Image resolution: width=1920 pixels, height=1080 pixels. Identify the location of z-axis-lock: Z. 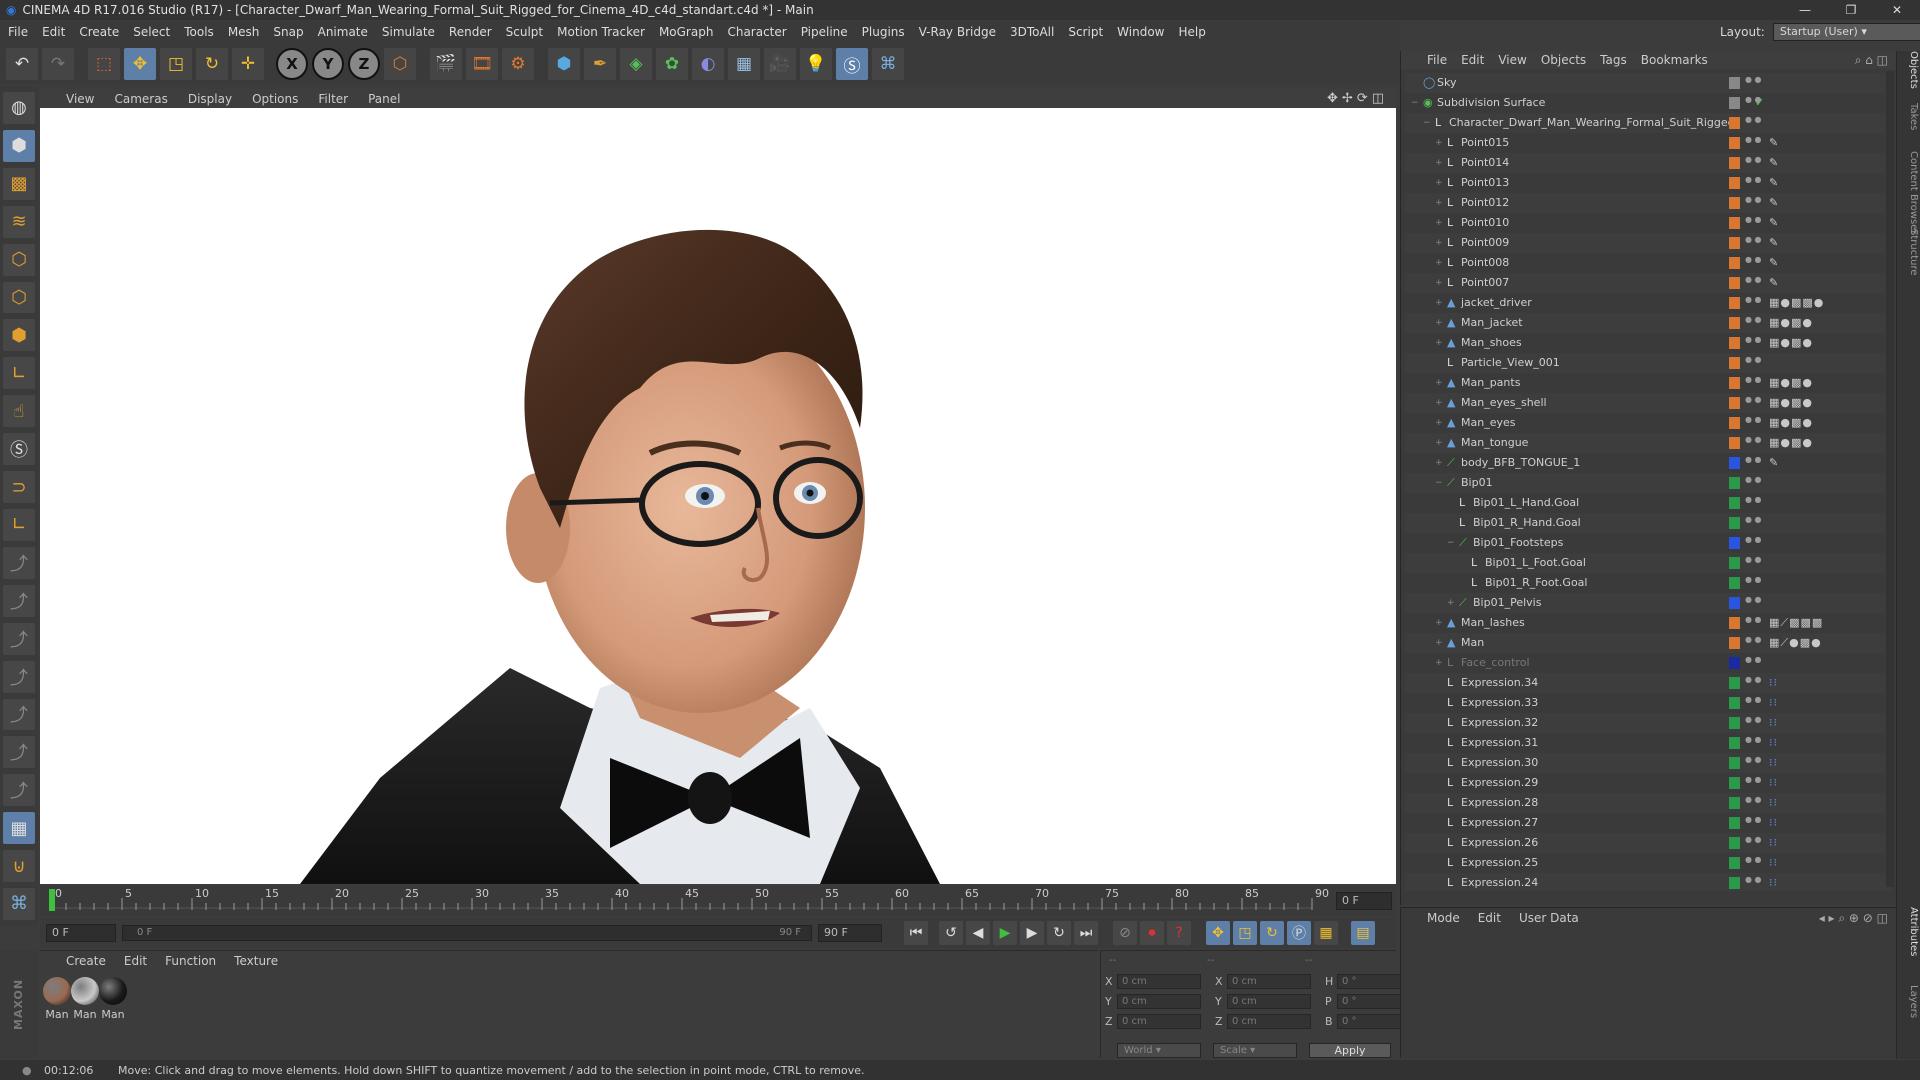
(364, 64).